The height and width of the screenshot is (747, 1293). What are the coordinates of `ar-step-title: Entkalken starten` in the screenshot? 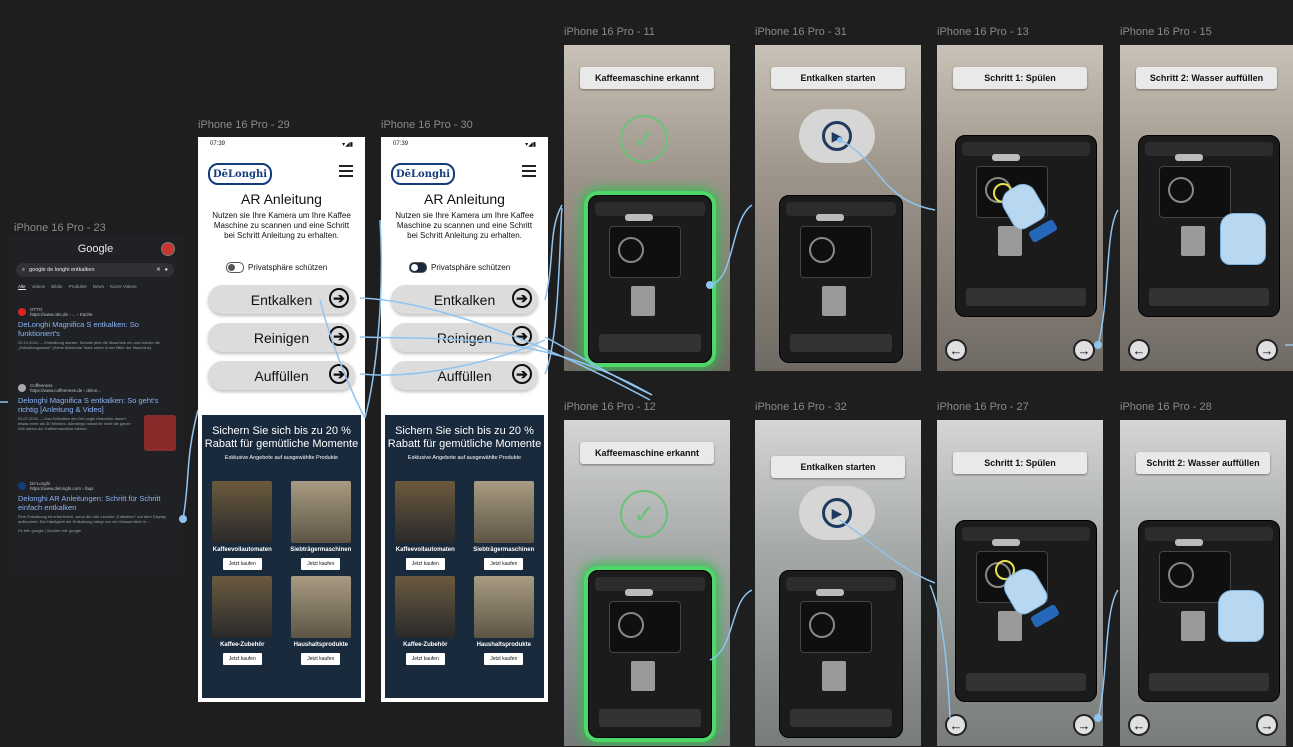 It's located at (838, 78).